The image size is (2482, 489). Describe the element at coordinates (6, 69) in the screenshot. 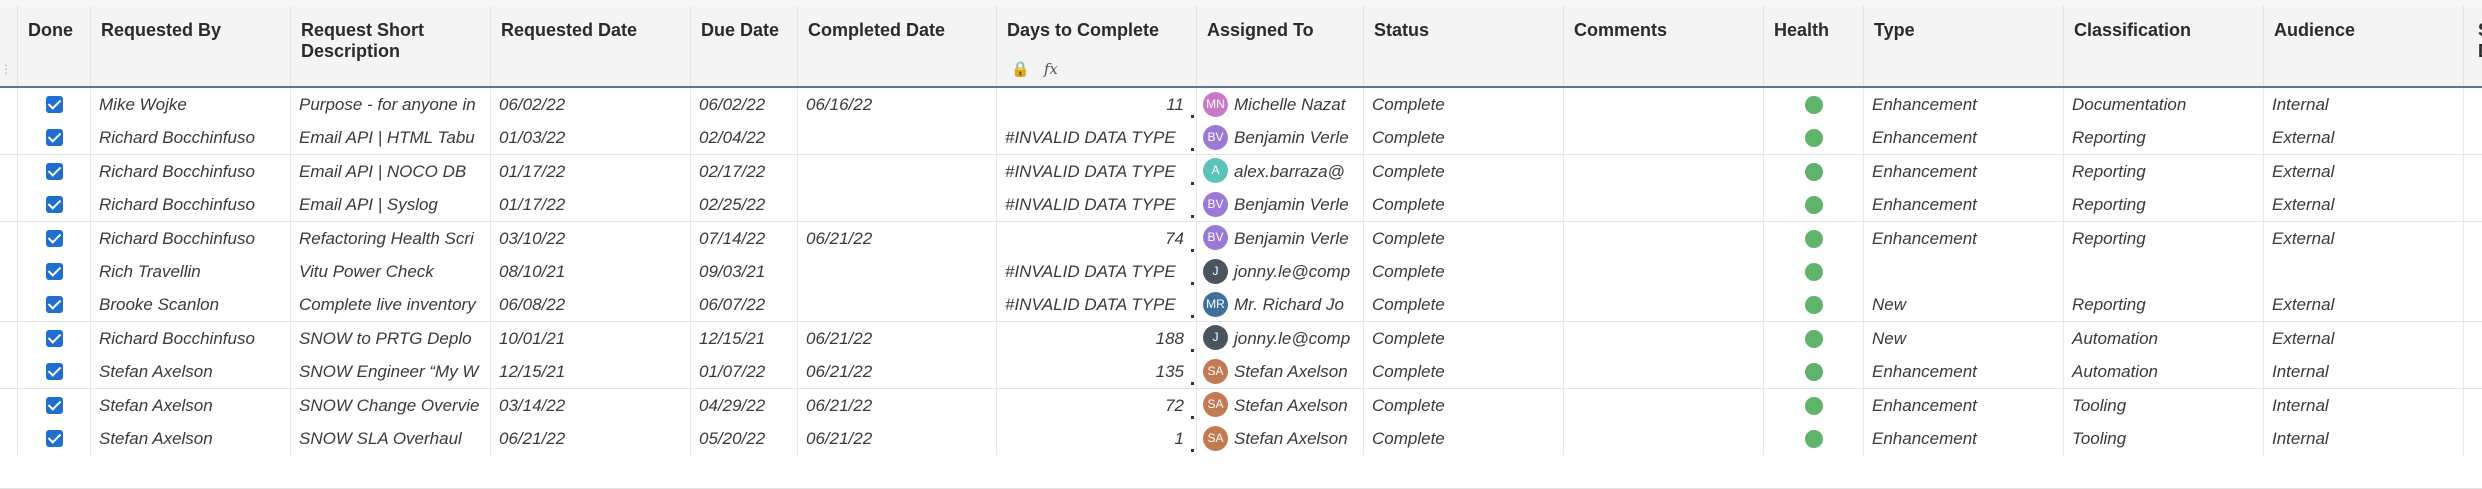

I see `row-drag-handle-icon: ⋮` at that location.